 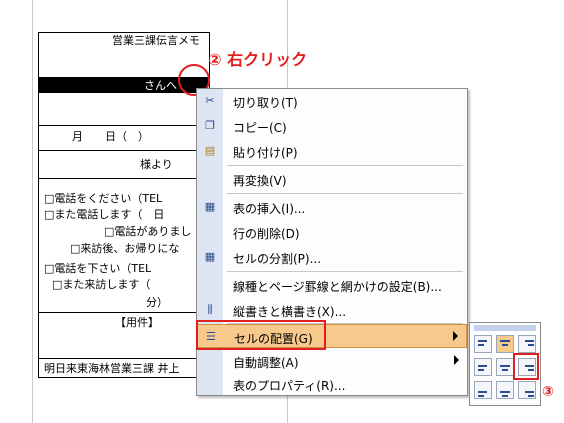 I want to click on memo-line: 【用件】, so click(x=137, y=322).